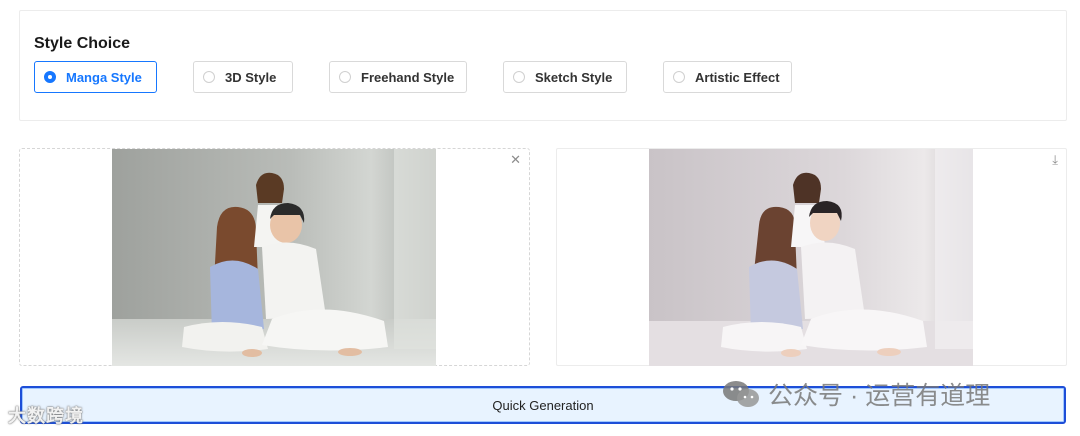  I want to click on style-option-label: Manga Style, so click(104, 77).